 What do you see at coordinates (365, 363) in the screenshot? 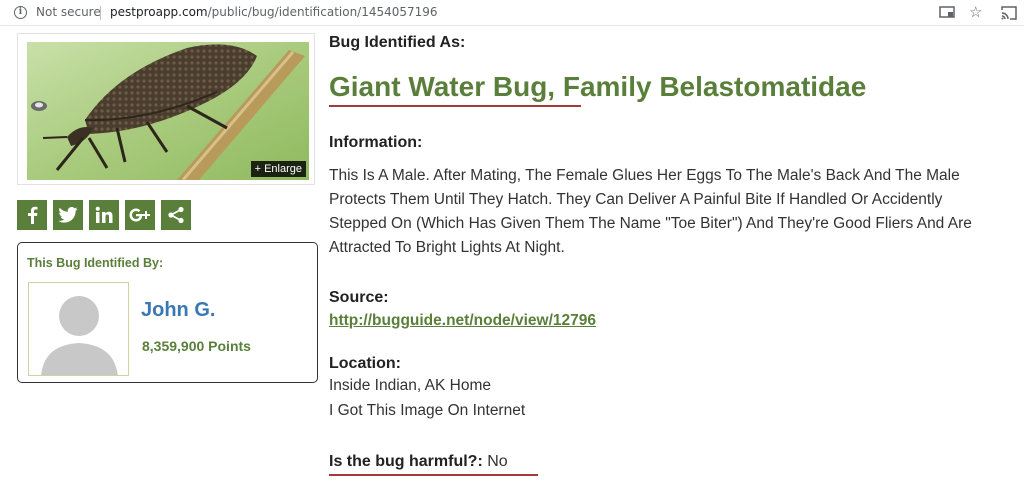
I see `location-label: Location:` at bounding box center [365, 363].